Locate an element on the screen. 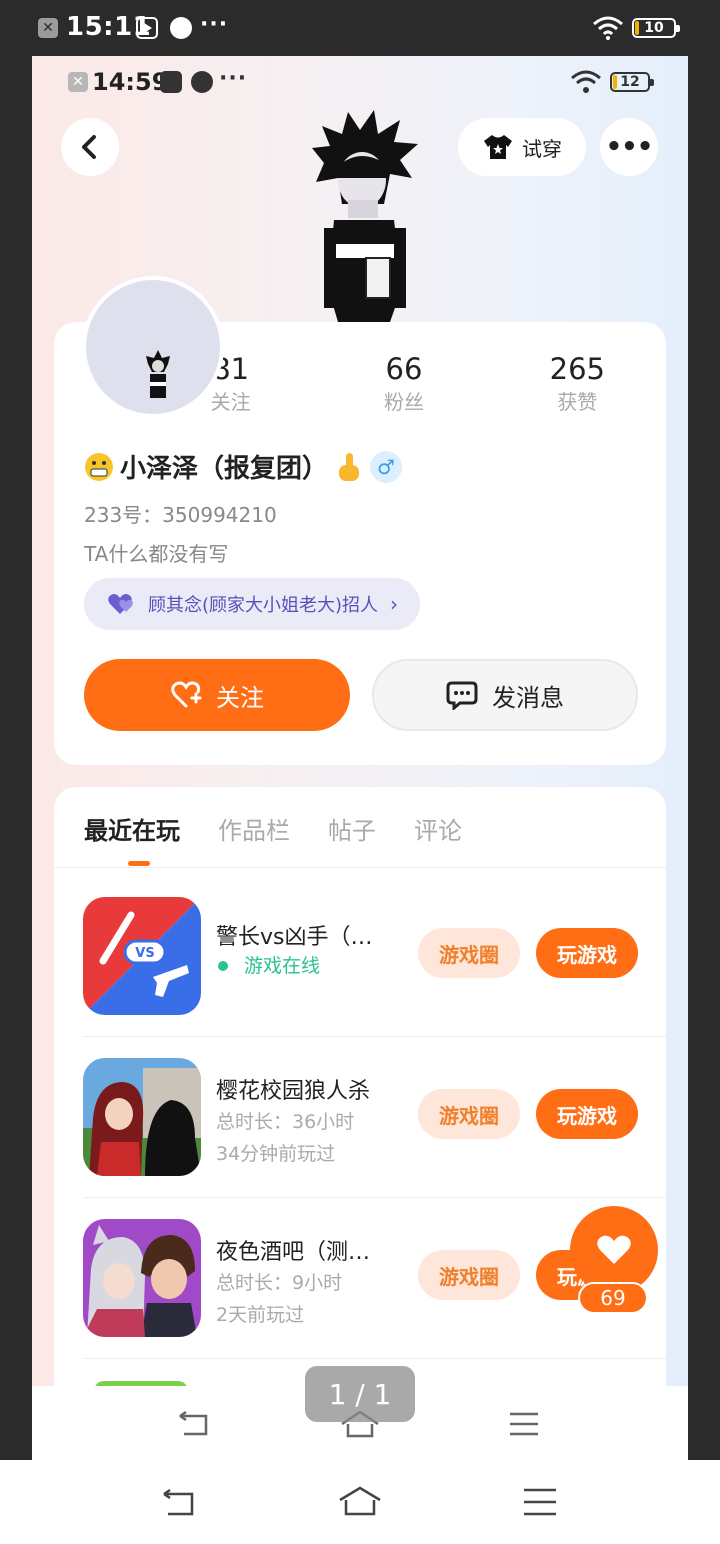  game-last-played: 34分钟前玩过 is located at coordinates (276, 1154).